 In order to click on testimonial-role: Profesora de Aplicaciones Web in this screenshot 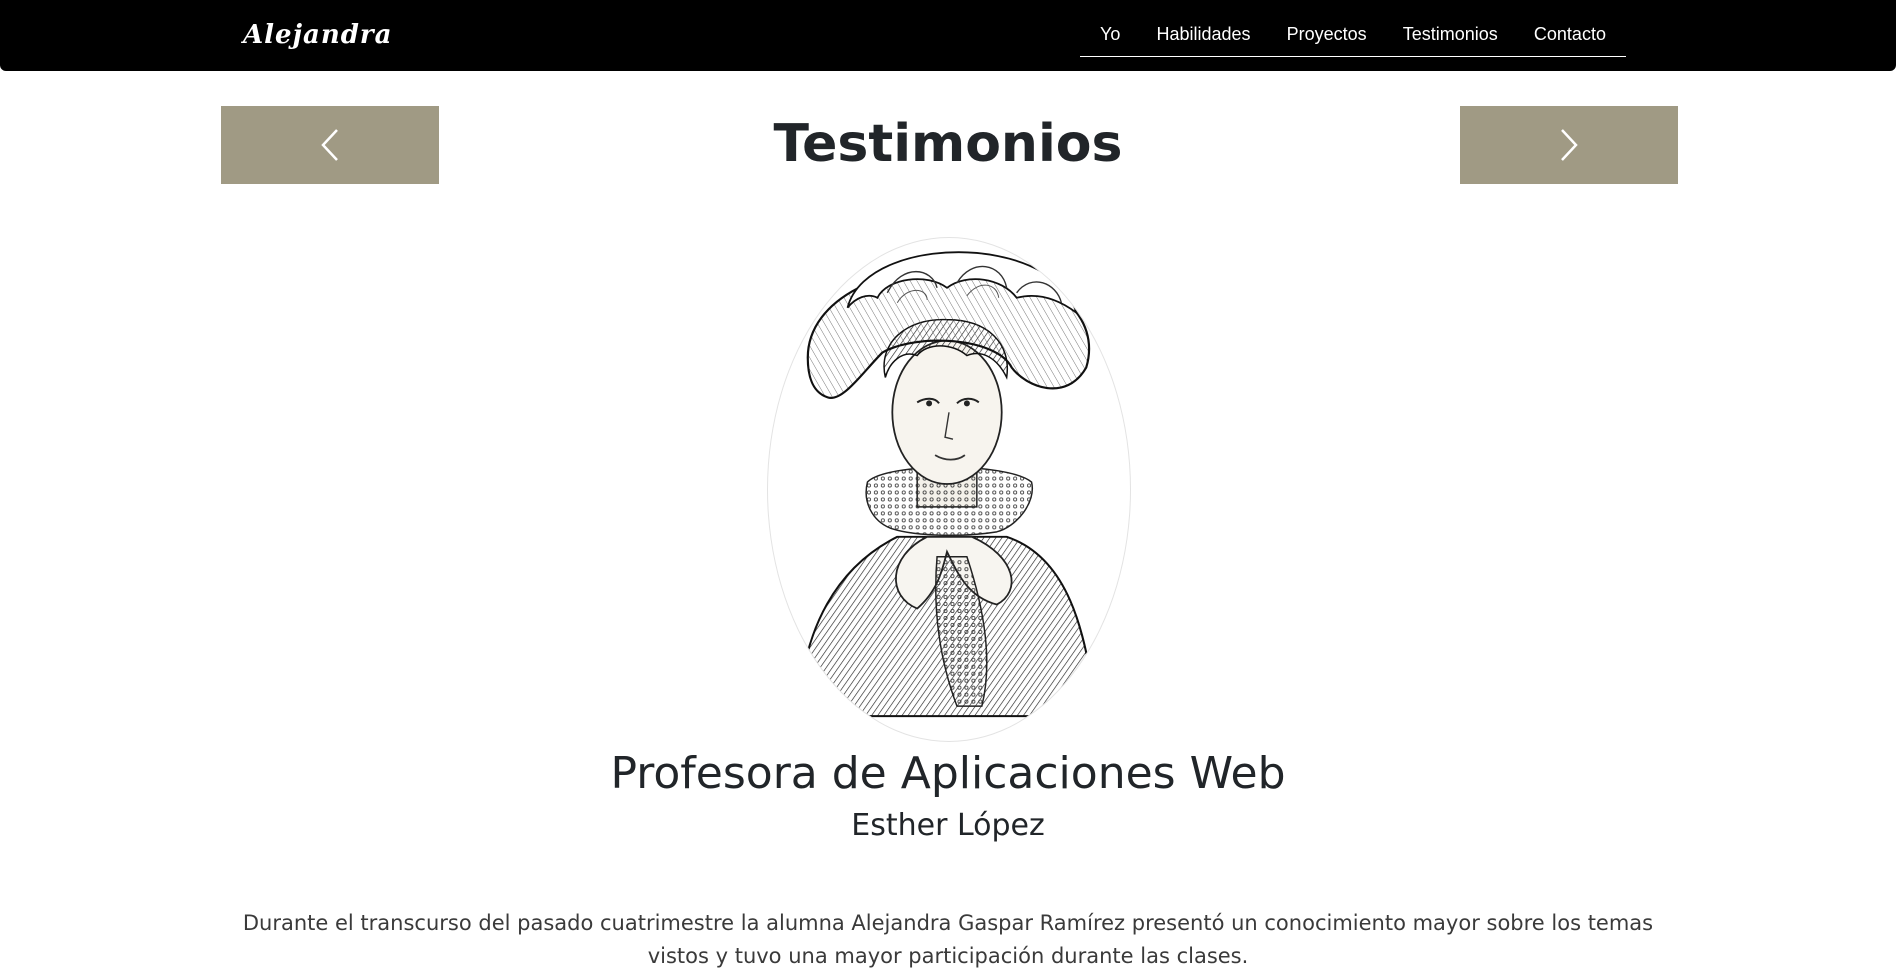, I will do `click(948, 773)`.